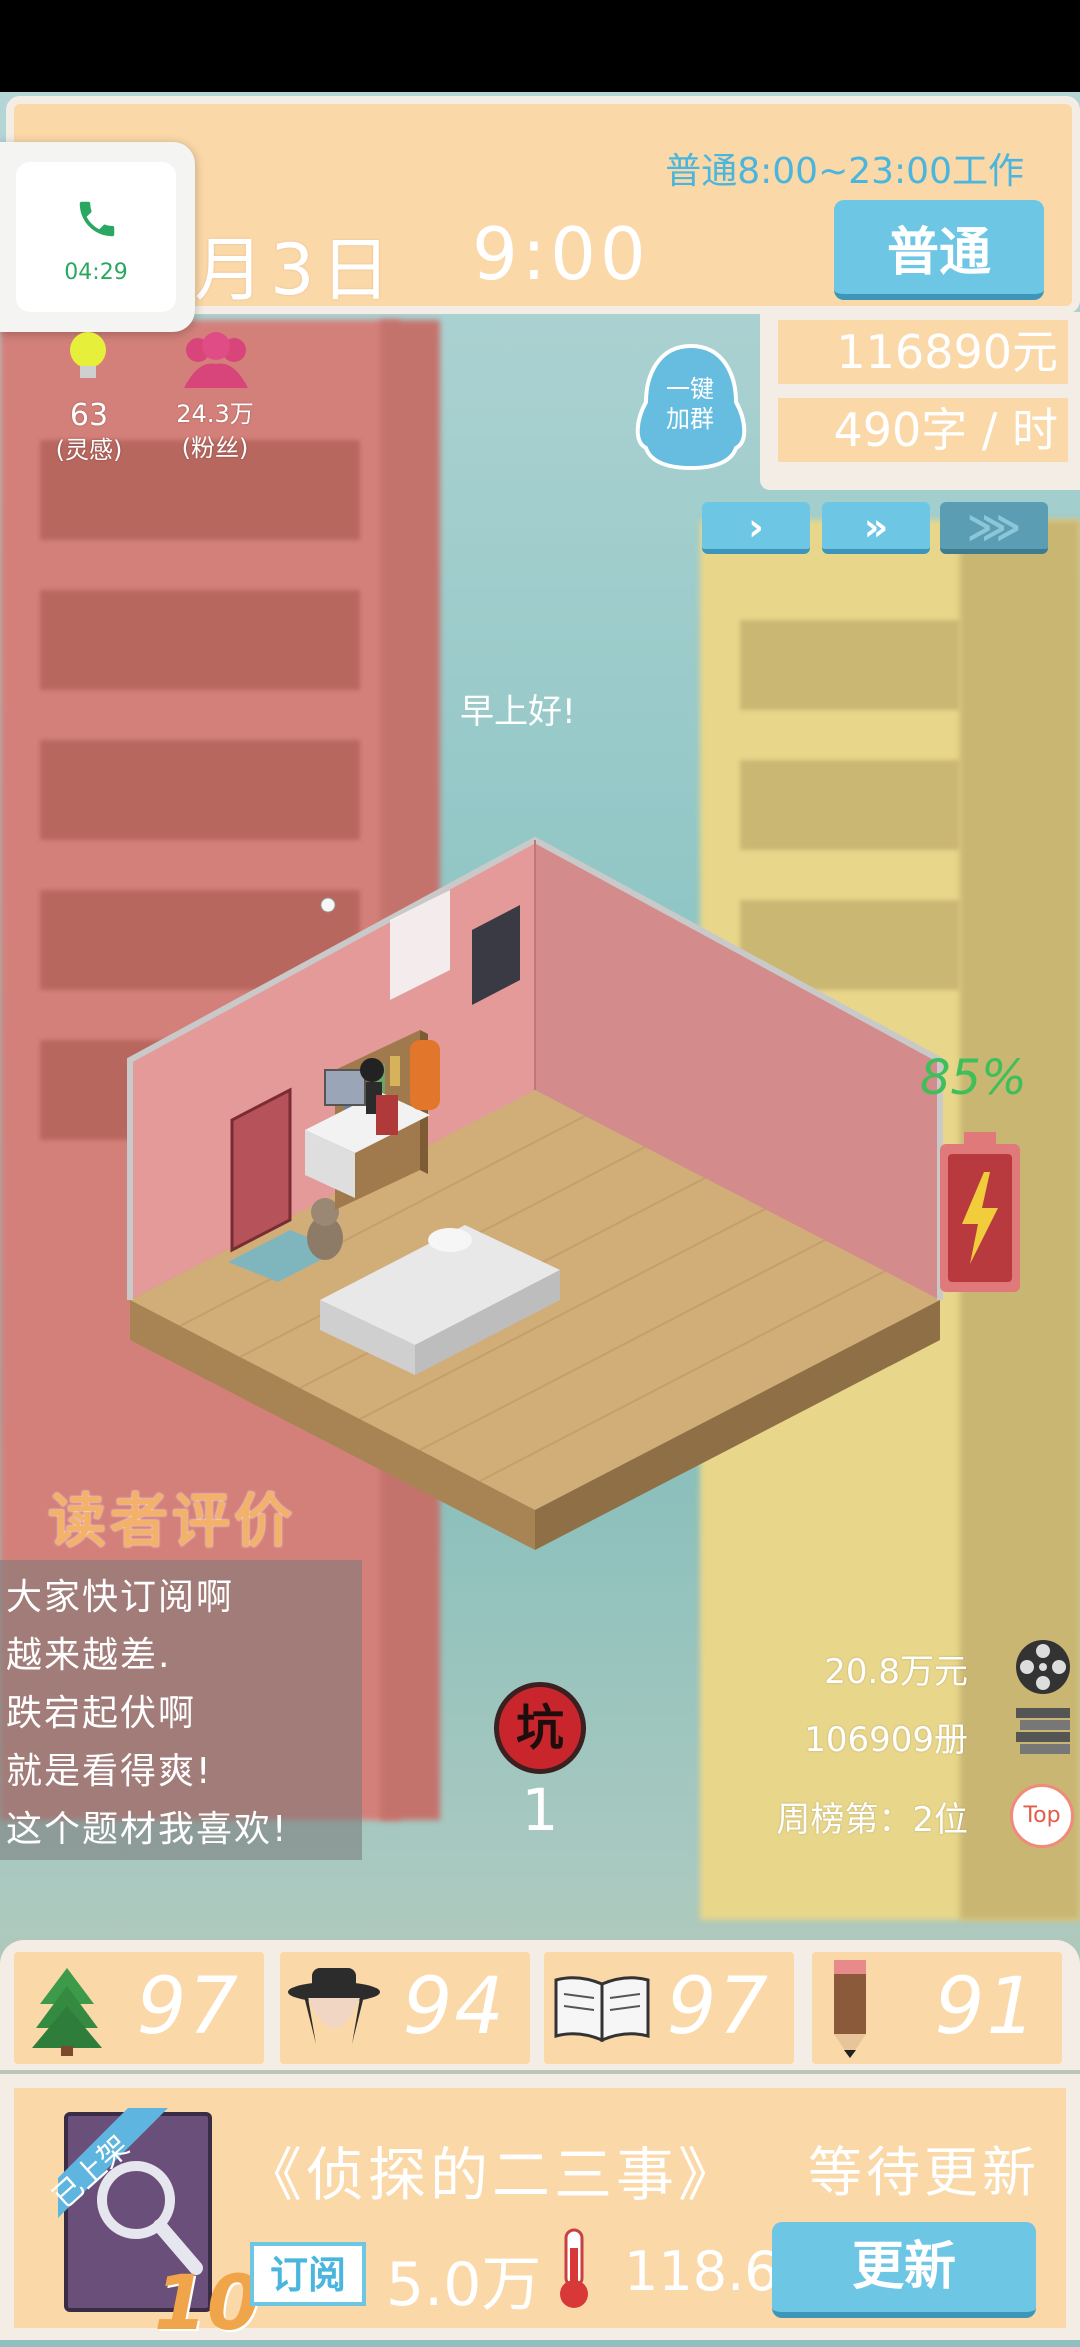 The width and height of the screenshot is (1080, 2347). I want to click on subscribe-tag: 订阅, so click(308, 2274).